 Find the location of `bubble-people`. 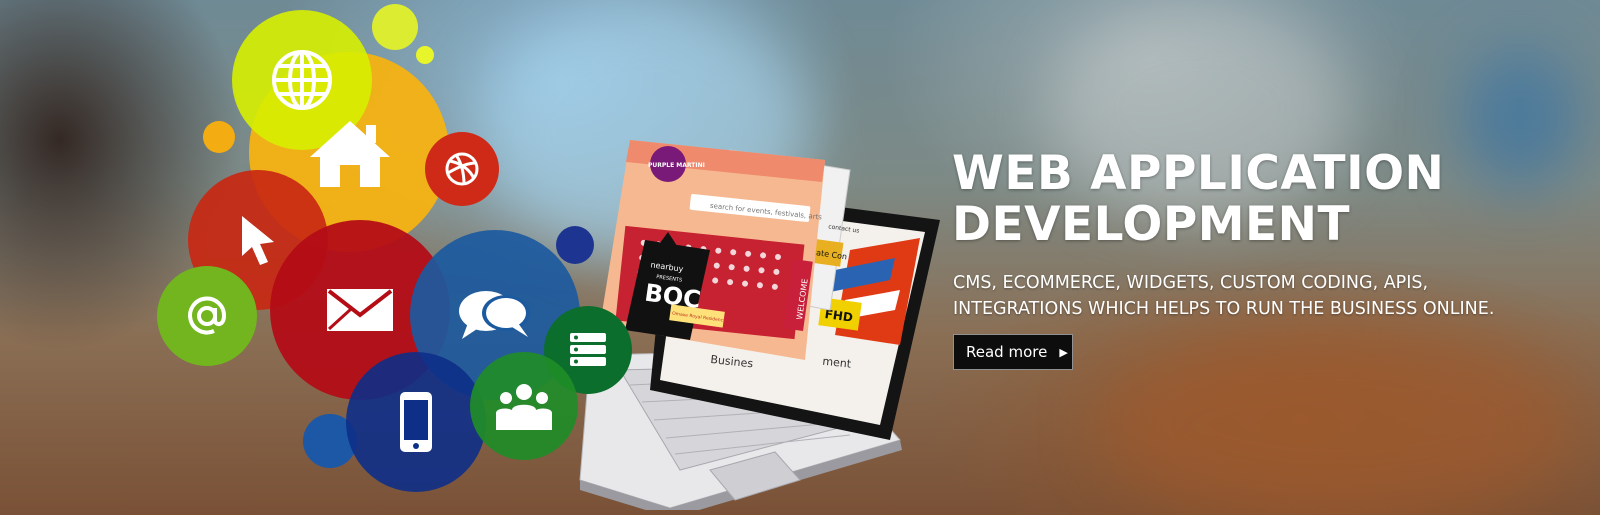

bubble-people is located at coordinates (524, 406).